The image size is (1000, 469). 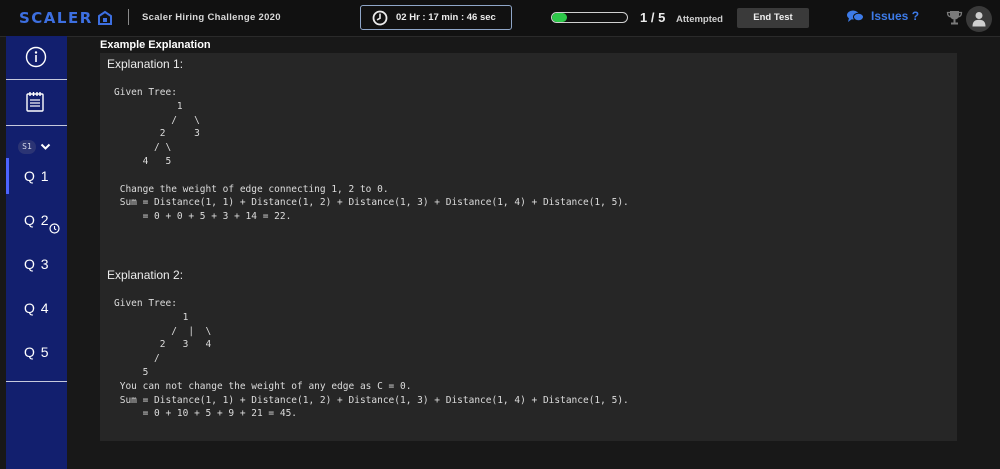 I want to click on section-selector: S1, so click(x=34, y=147).